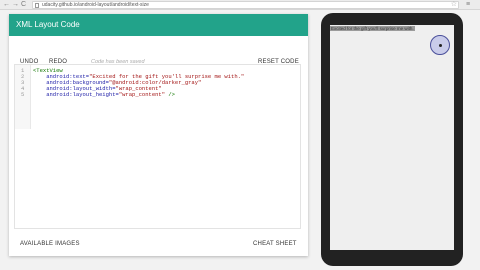 Image resolution: width=480 pixels, height=270 pixels. I want to click on page-icon, so click(37, 5).